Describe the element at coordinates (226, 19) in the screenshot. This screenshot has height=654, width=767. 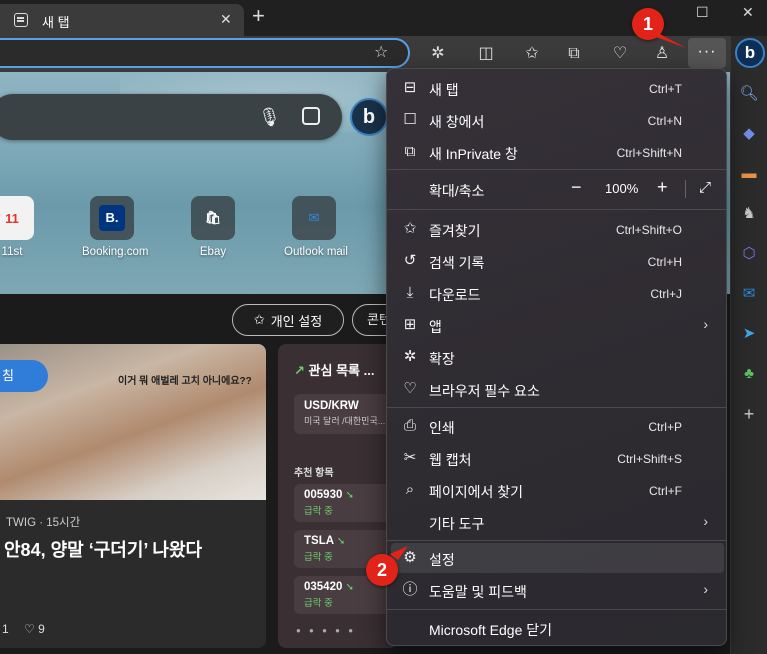
I see `tab-close-button: ✕` at that location.